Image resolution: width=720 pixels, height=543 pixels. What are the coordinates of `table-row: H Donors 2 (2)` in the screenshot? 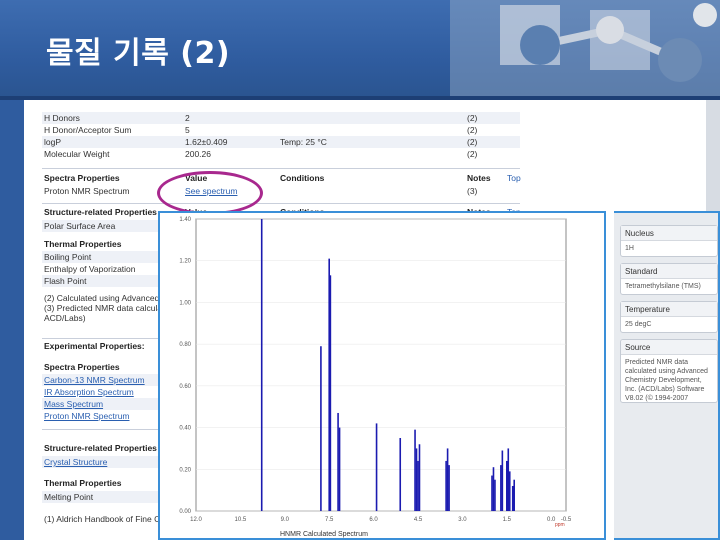 It's located at (281, 118).